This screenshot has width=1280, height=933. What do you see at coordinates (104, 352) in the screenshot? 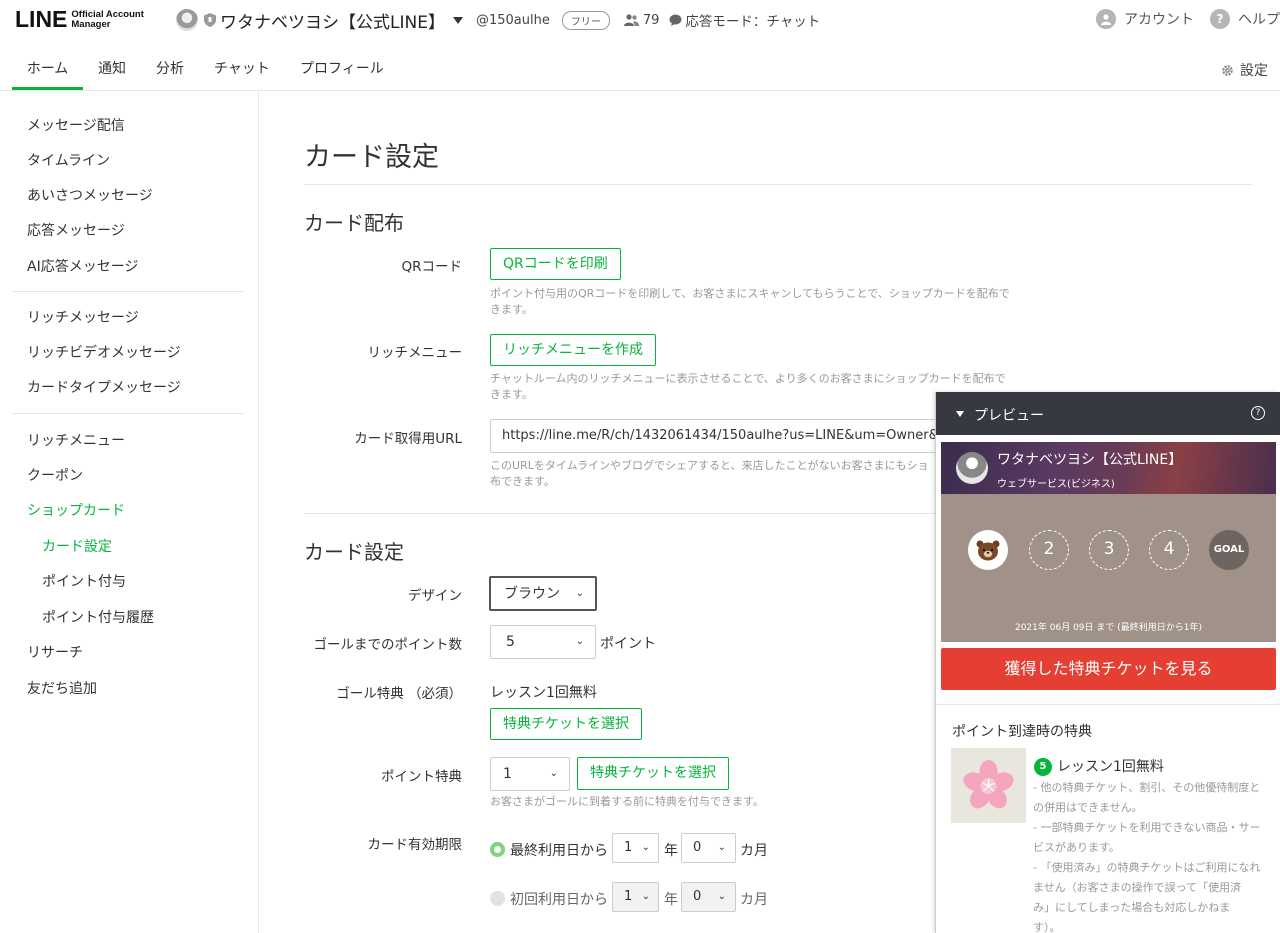
I see `sidebar-item-rich-video-message: リッチビデオメッセージ` at bounding box center [104, 352].